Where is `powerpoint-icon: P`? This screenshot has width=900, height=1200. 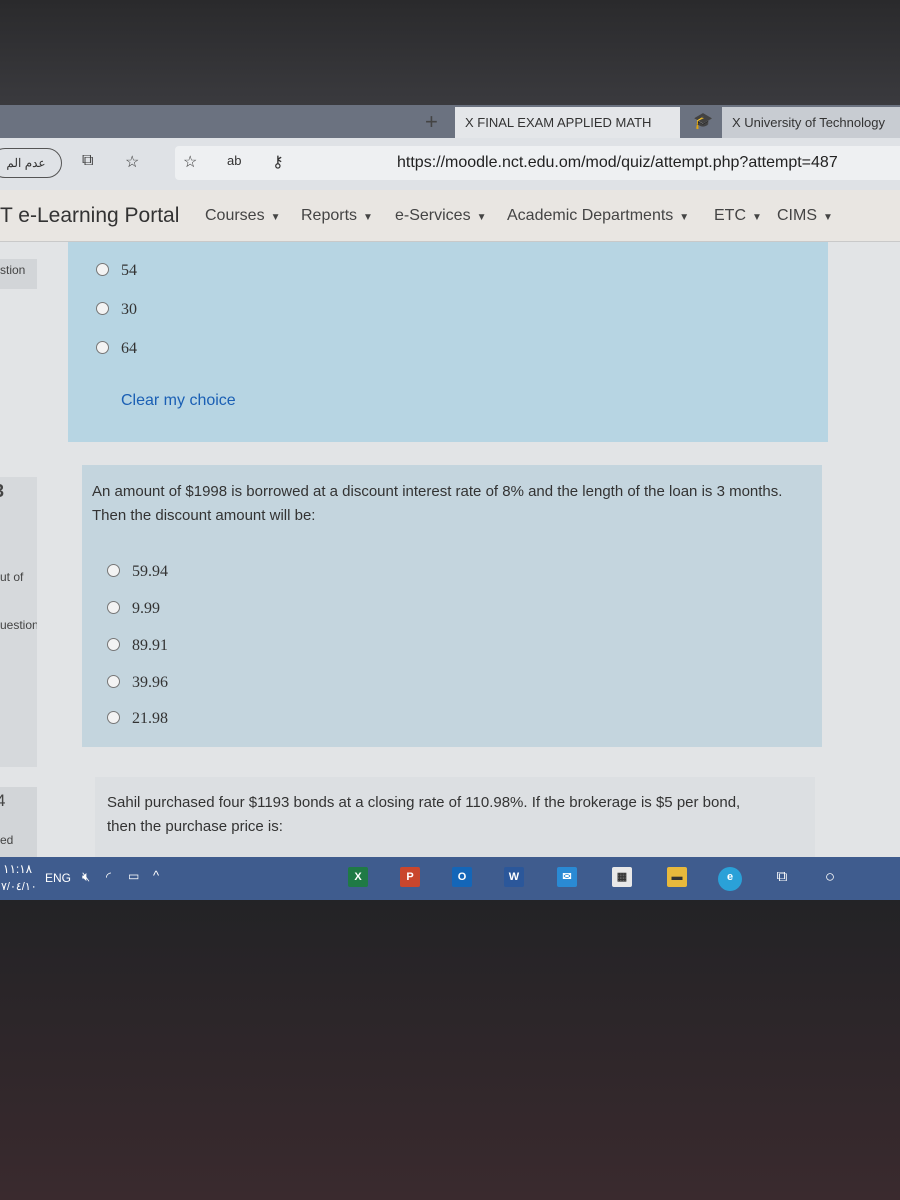 powerpoint-icon: P is located at coordinates (410, 877).